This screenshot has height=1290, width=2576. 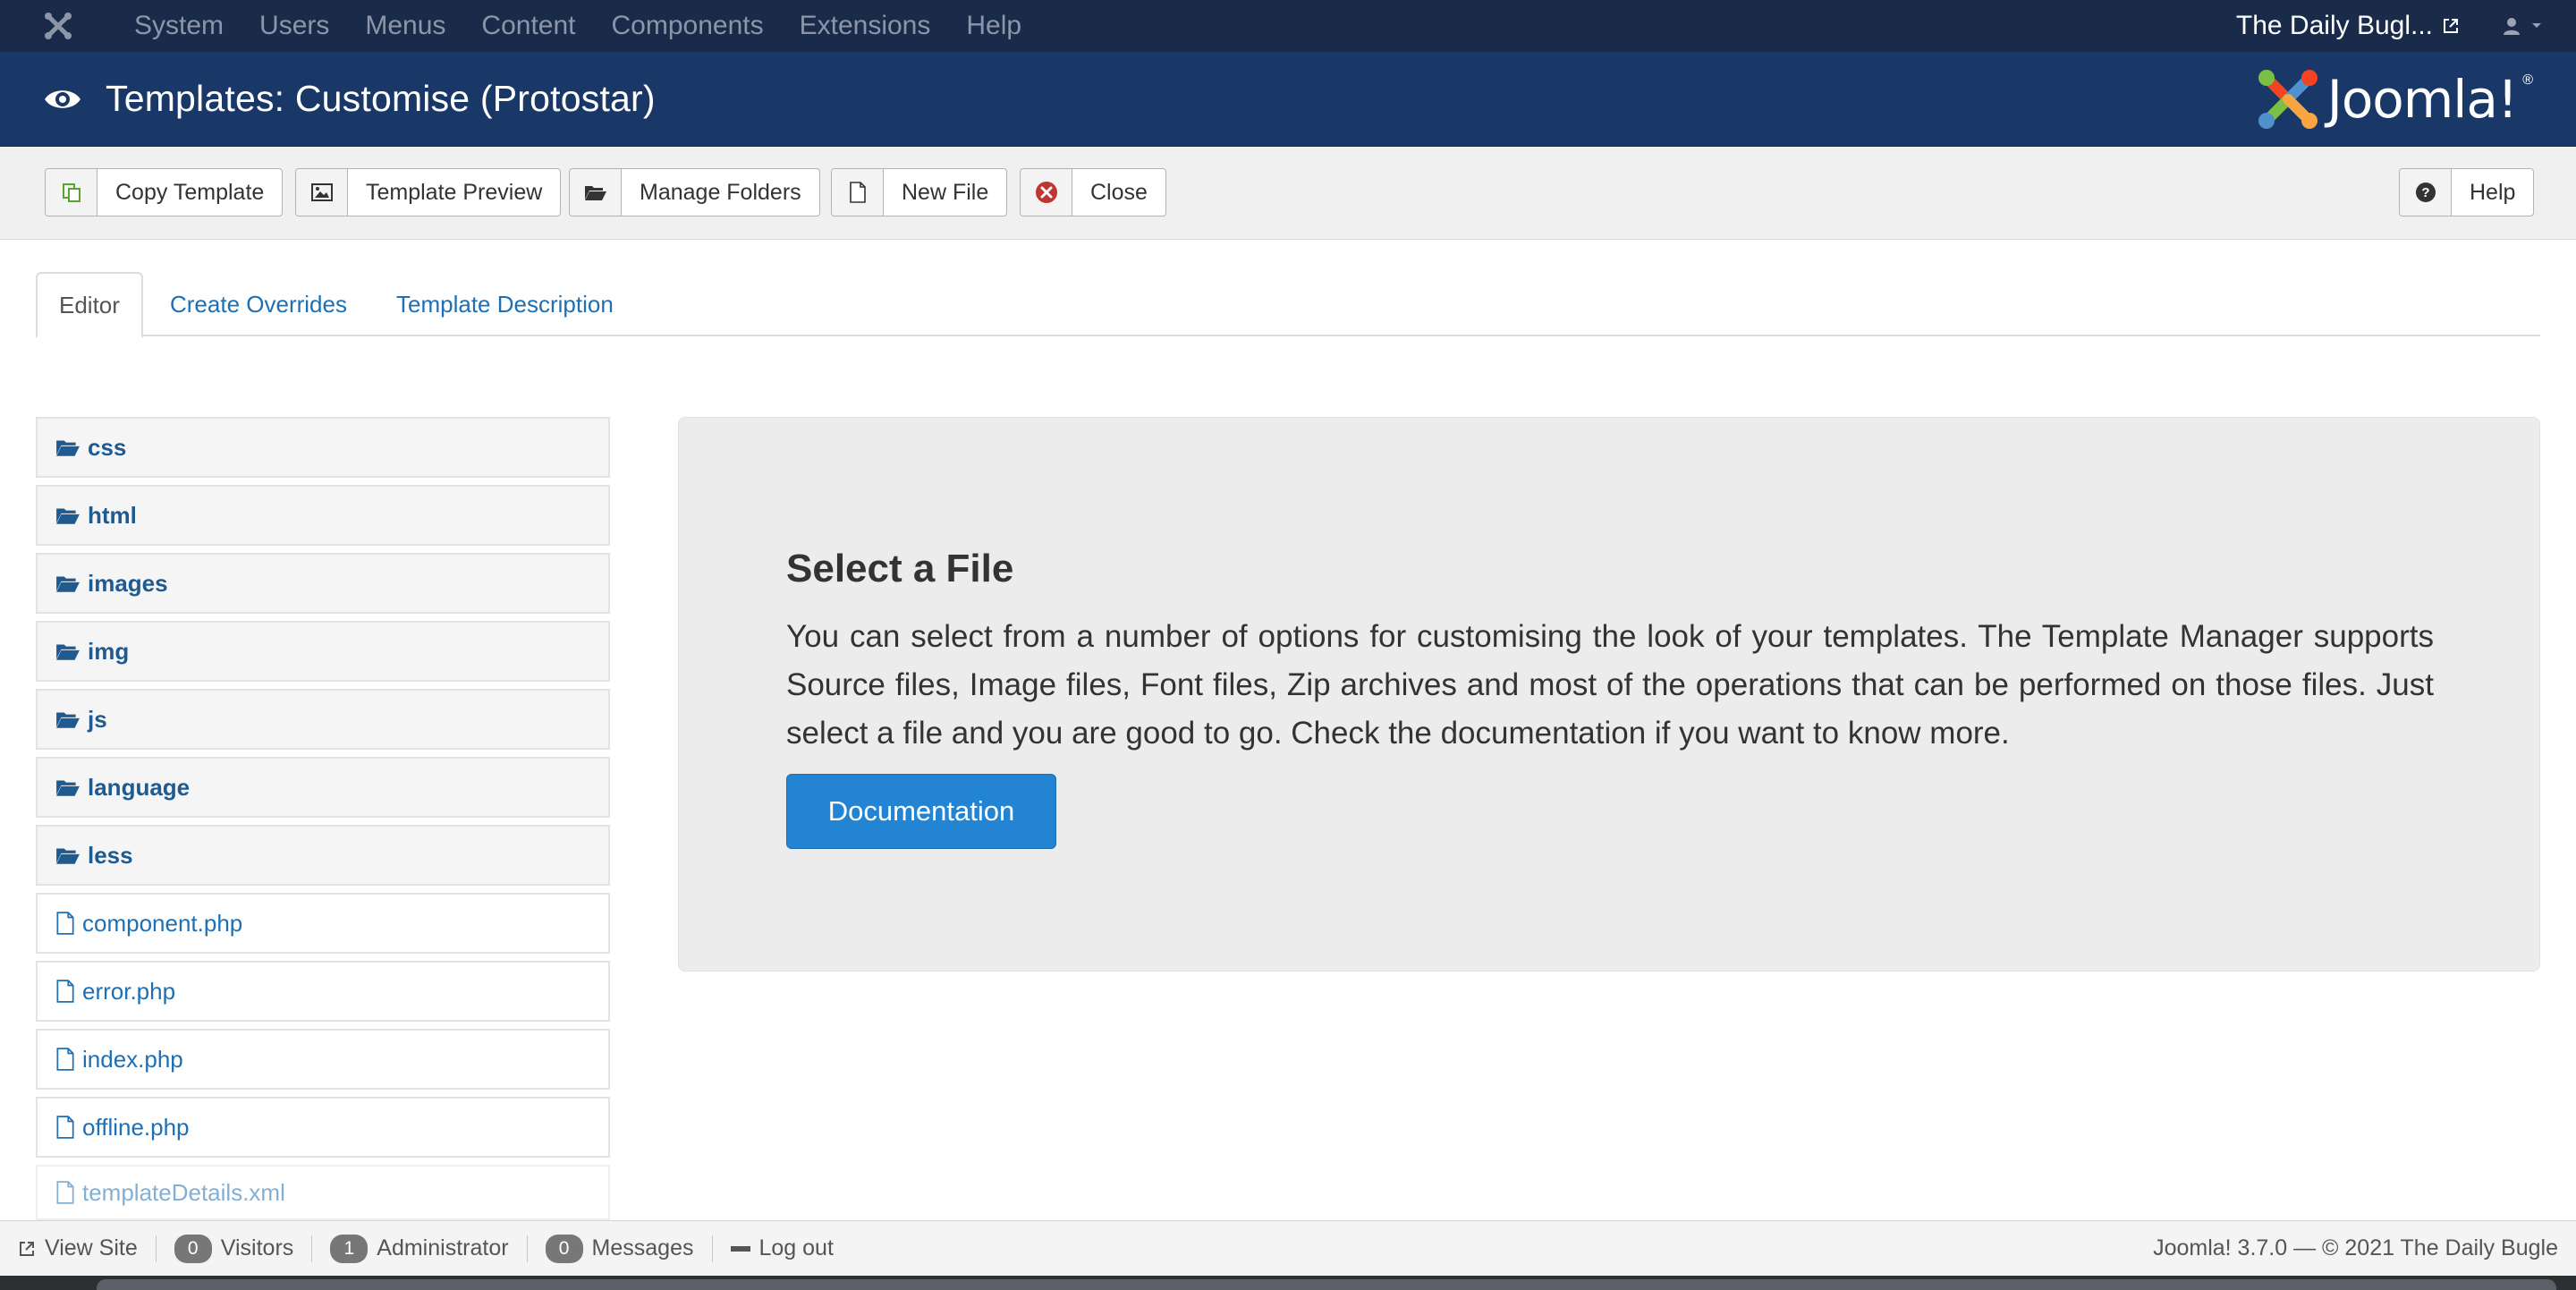 I want to click on joomla-logo: Joomla! ®, so click(x=2393, y=99).